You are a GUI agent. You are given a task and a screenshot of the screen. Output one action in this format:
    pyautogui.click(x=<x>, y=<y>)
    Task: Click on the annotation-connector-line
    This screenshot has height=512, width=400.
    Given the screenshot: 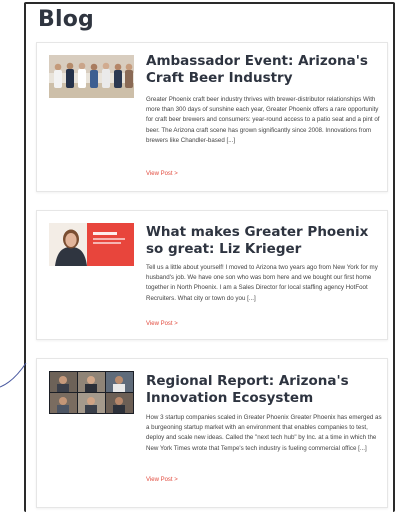 What is the action you would take?
    pyautogui.click(x=13, y=375)
    